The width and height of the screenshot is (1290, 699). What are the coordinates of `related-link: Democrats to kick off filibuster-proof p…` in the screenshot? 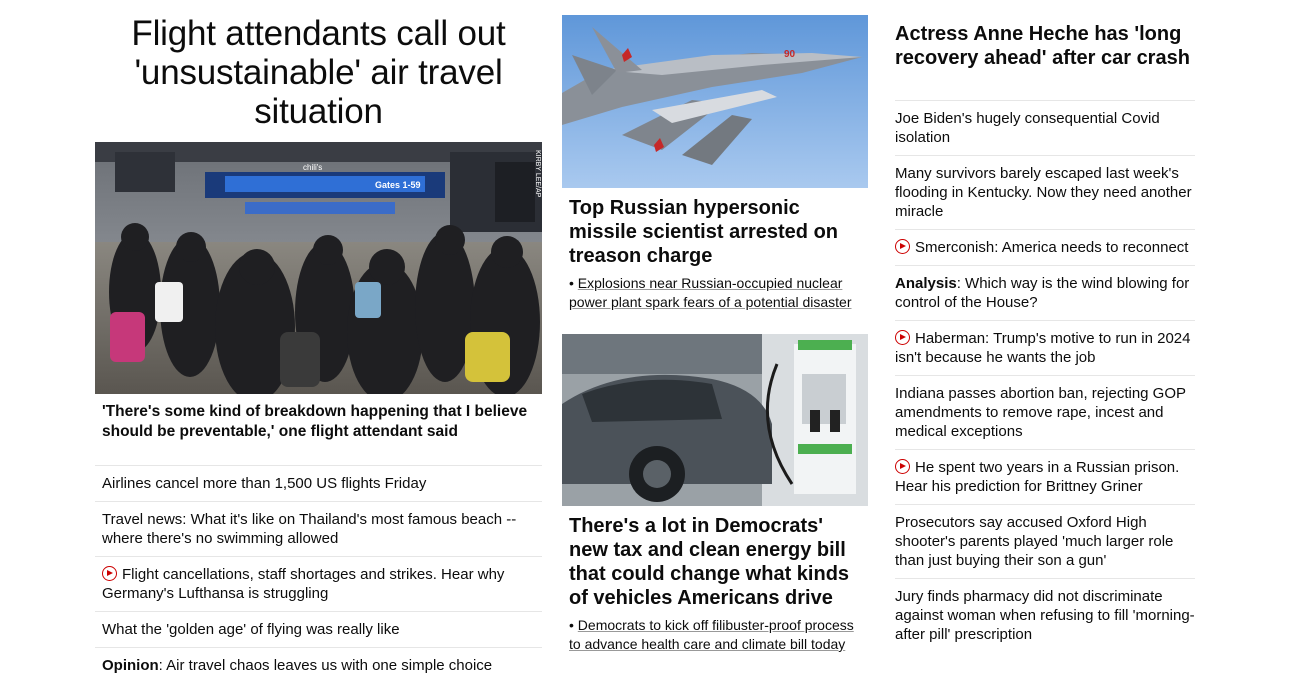 It's located at (711, 634).